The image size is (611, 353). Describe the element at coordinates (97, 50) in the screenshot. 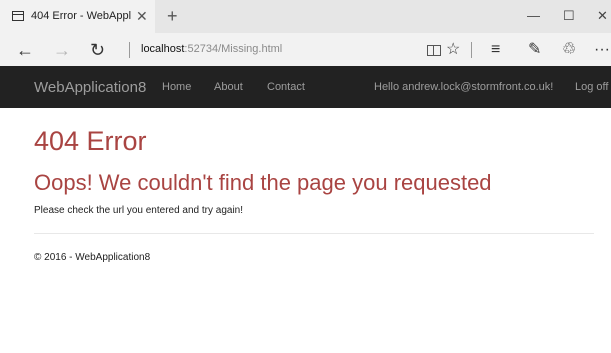

I see `refresh-icon: ↻` at that location.